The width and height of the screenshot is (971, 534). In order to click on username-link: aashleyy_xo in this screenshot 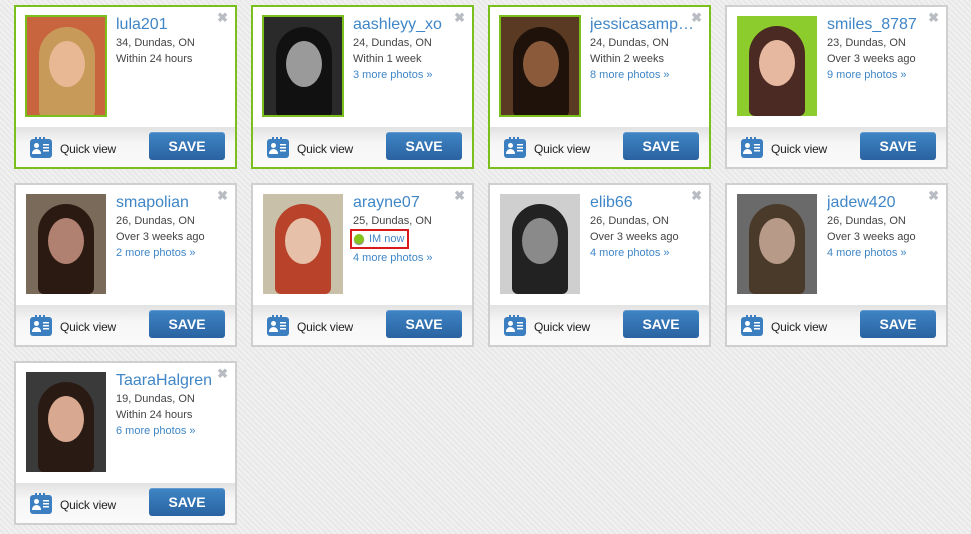, I will do `click(407, 25)`.